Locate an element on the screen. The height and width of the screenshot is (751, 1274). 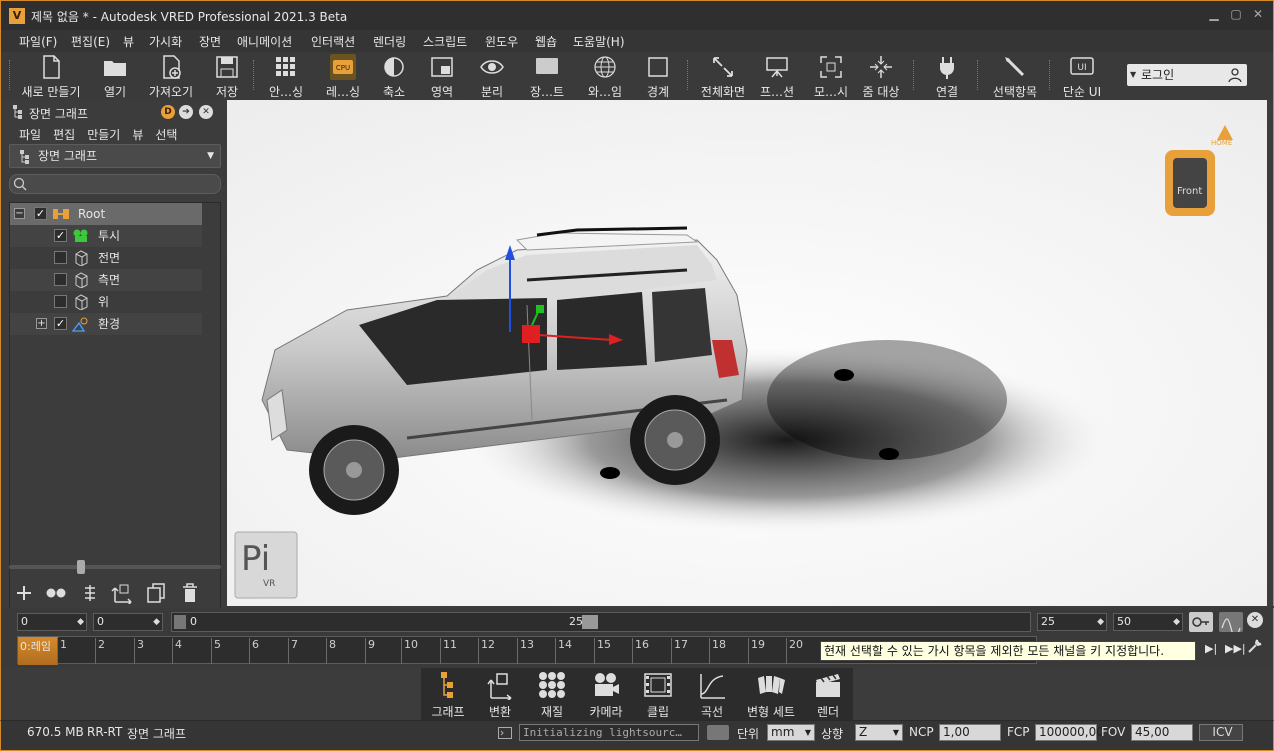
save-button: 저장 is located at coordinates (227, 77).